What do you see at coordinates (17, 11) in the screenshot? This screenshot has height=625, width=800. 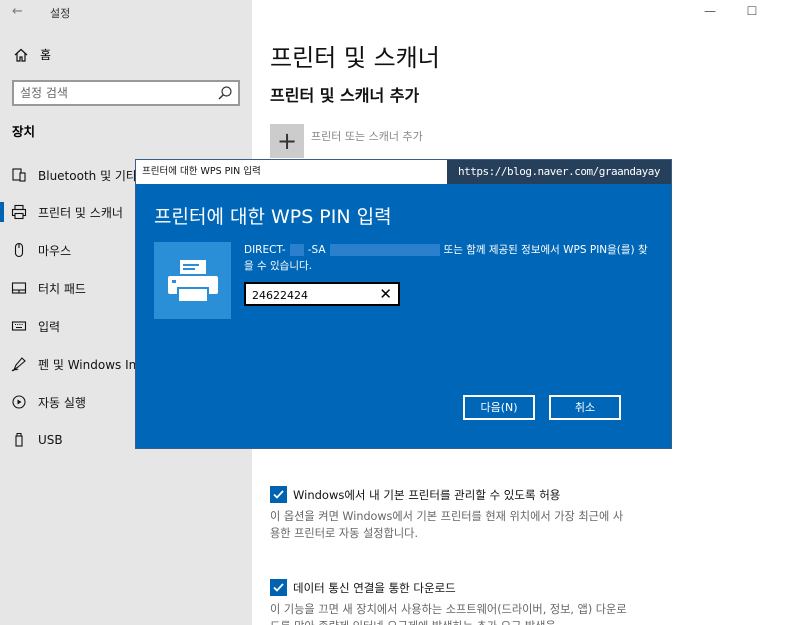 I see `back-arrow-icon: ←` at bounding box center [17, 11].